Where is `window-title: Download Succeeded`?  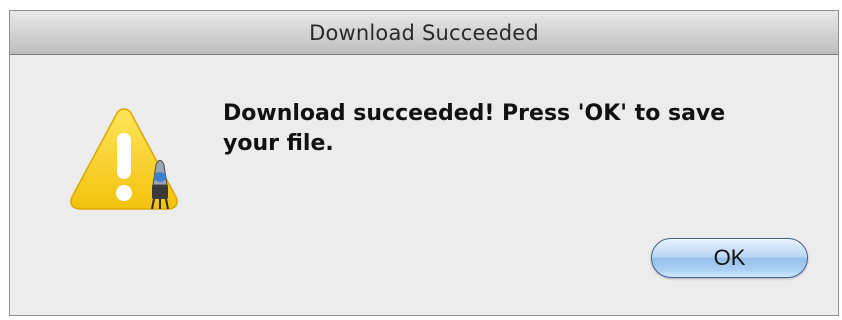
window-title: Download Succeeded is located at coordinates (424, 33).